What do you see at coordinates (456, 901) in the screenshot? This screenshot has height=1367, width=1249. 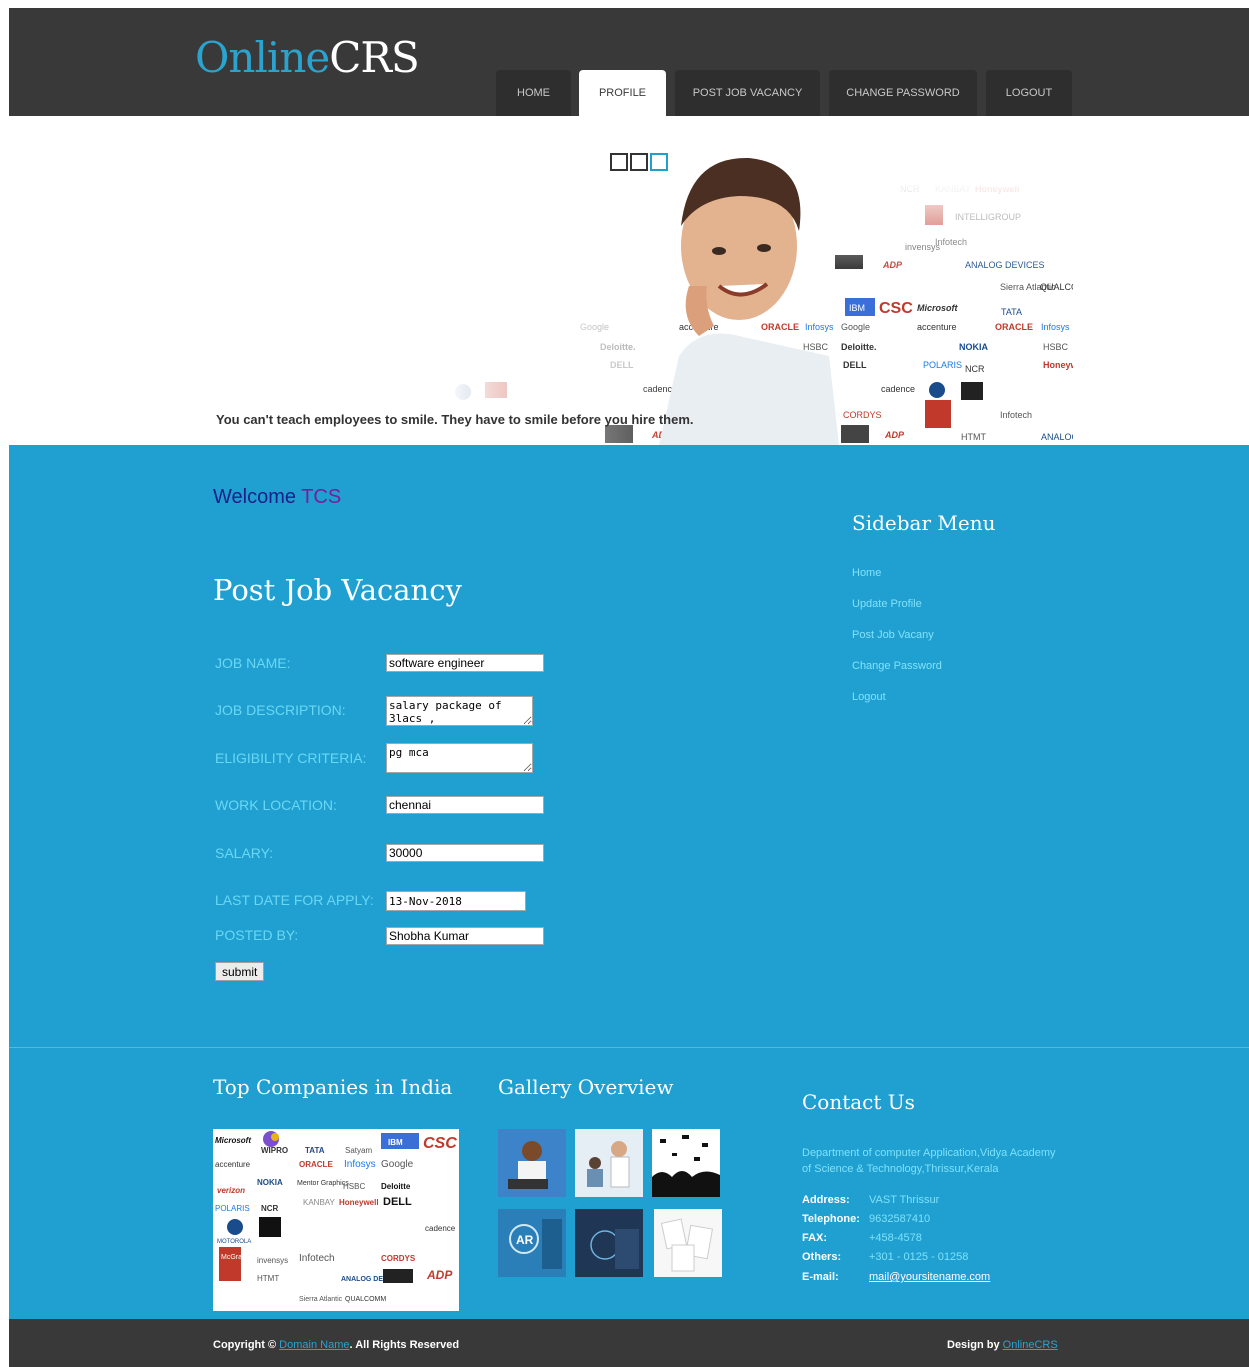 I see `last-date-input` at bounding box center [456, 901].